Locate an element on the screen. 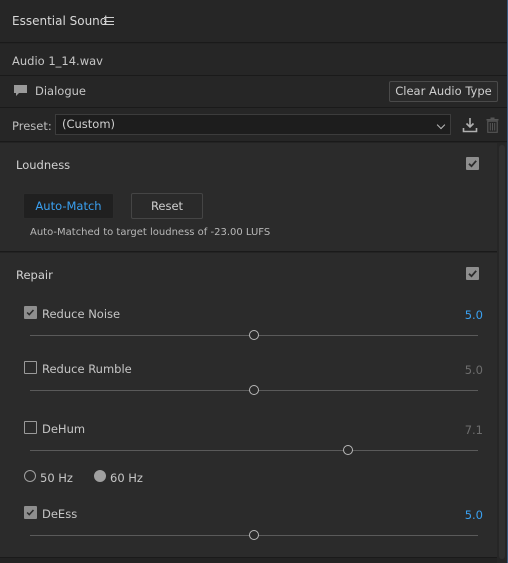 The width and height of the screenshot is (508, 563). reduce-noise-slider is located at coordinates (254, 335).